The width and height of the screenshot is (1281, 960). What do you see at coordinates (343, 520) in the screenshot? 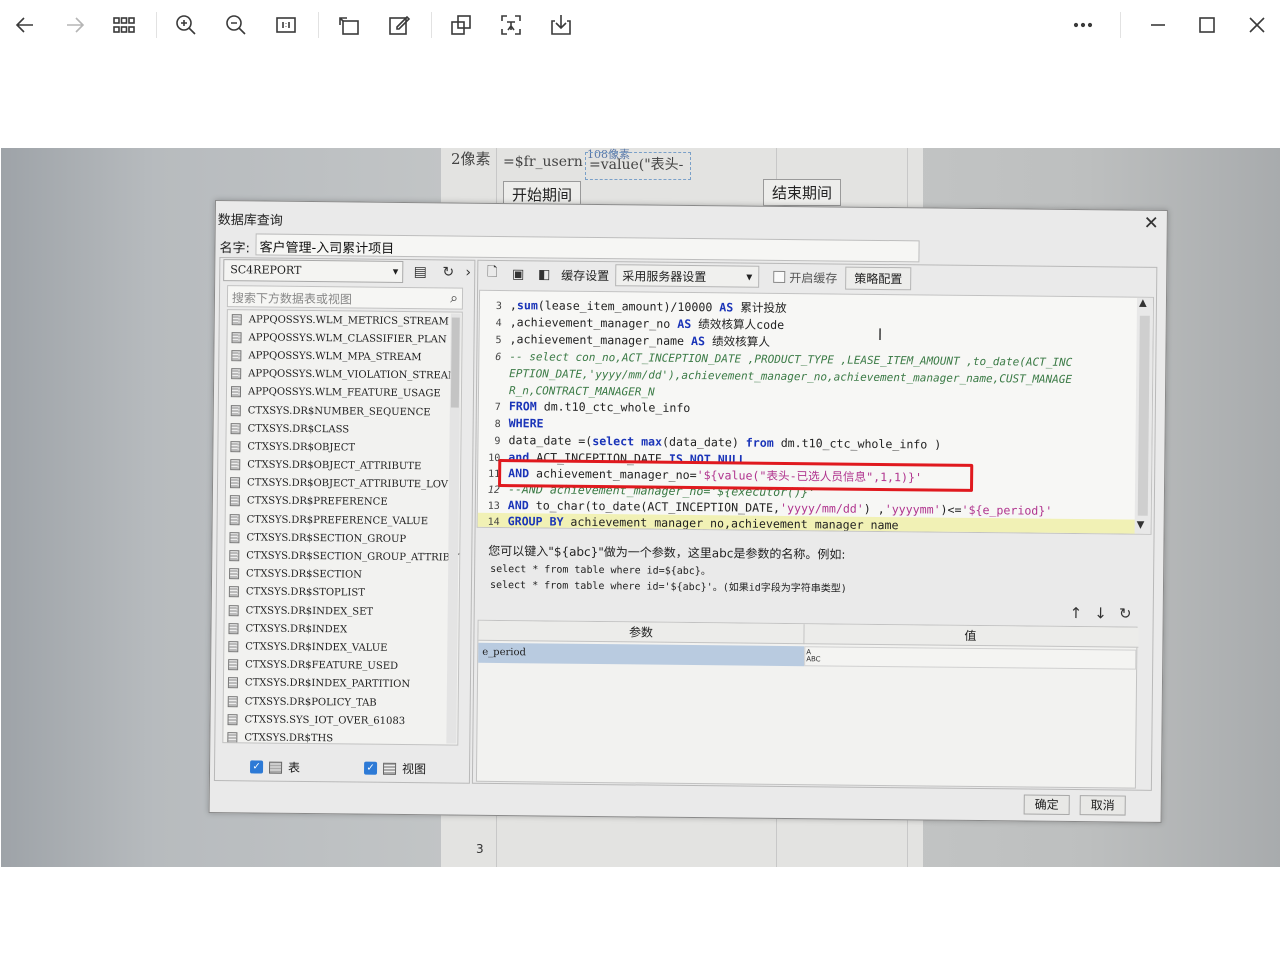
I see `table-item: CTXSYS.DR$PREFERENCE_VALUE` at bounding box center [343, 520].